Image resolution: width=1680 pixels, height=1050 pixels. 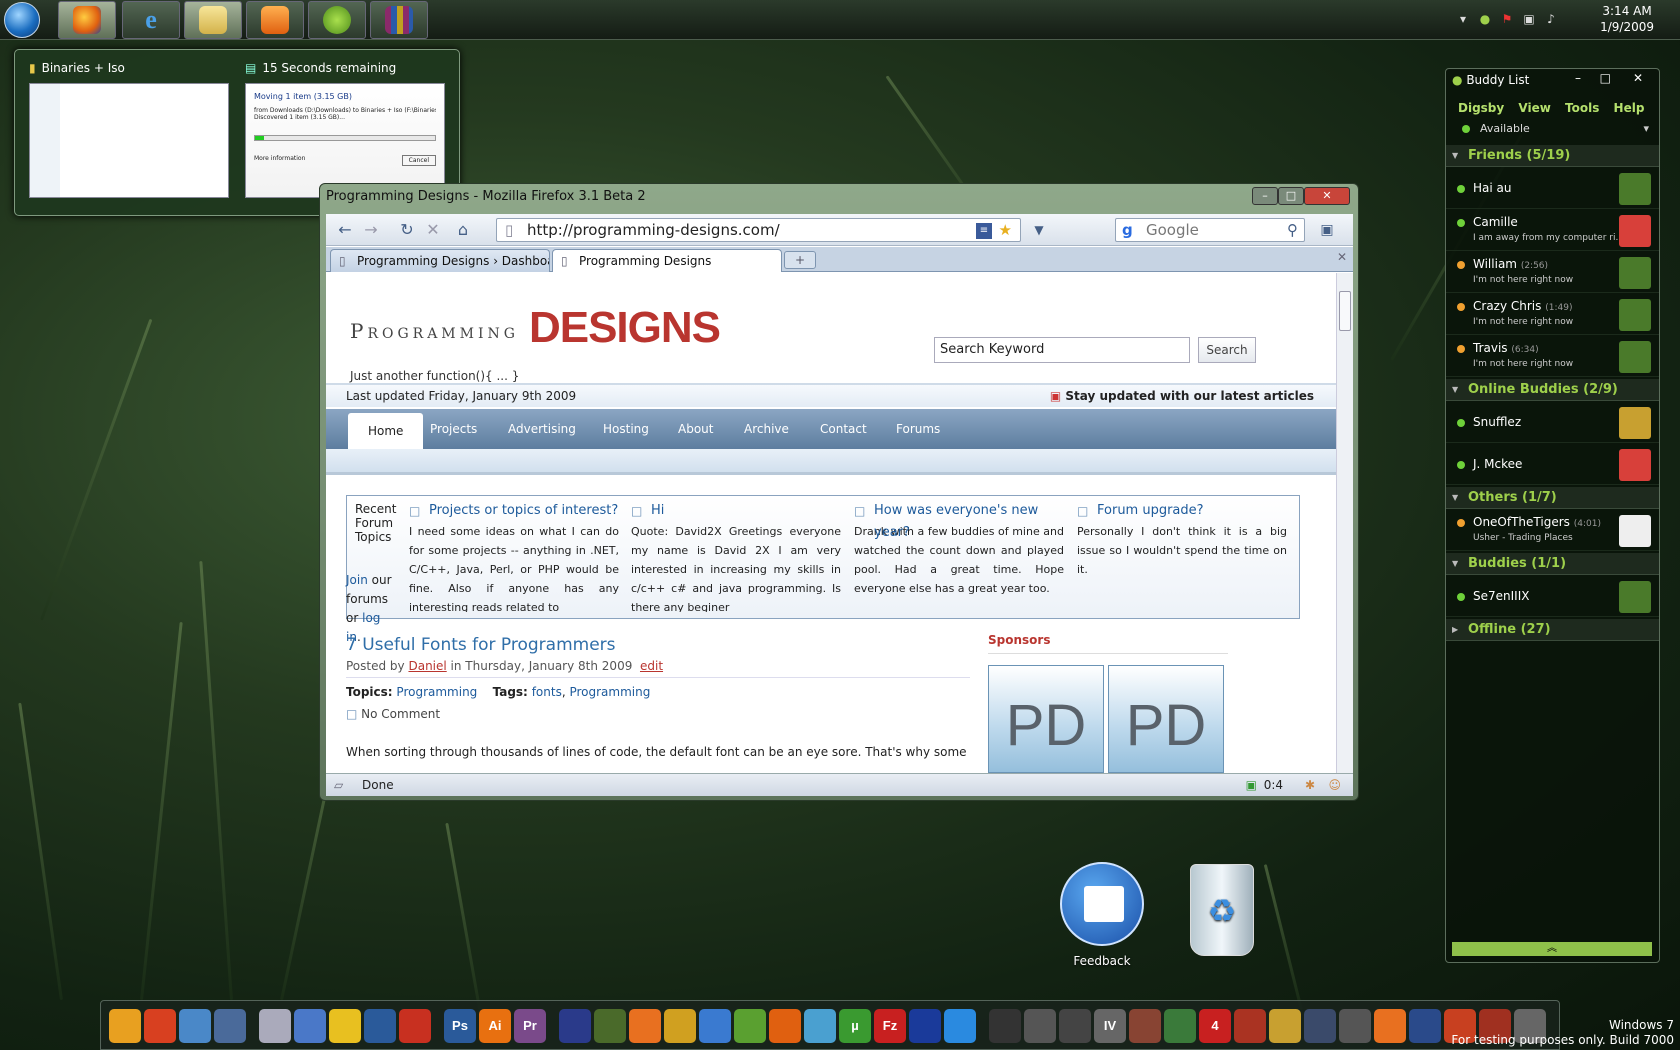 I want to click on maximize-button: □, so click(x=1291, y=196).